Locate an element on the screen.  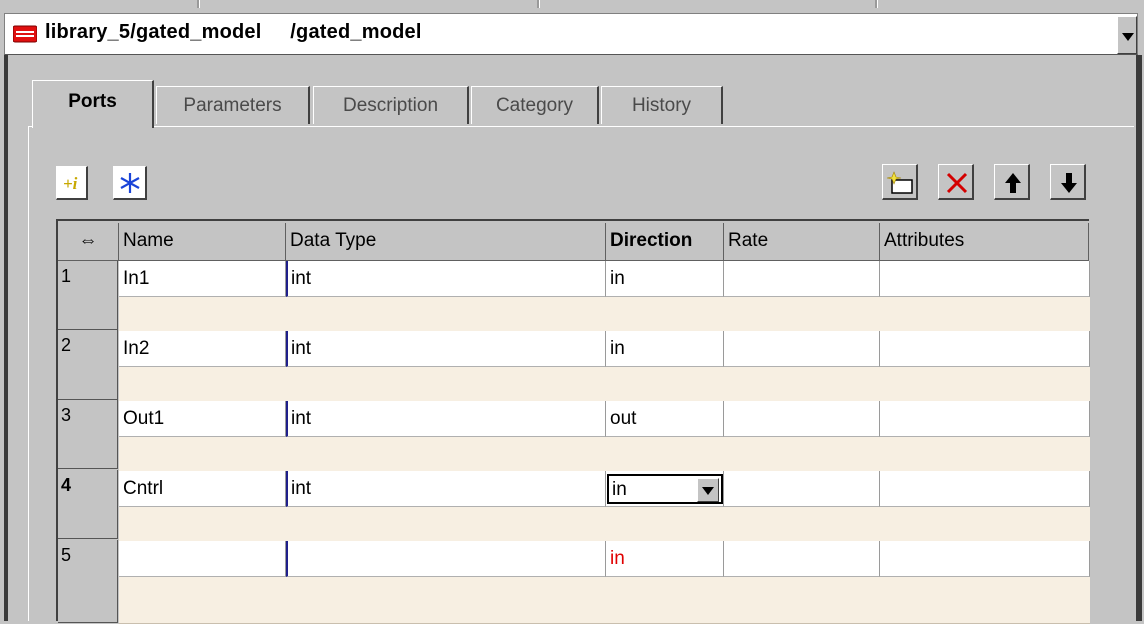
row-number: 2 is located at coordinates (88, 365).